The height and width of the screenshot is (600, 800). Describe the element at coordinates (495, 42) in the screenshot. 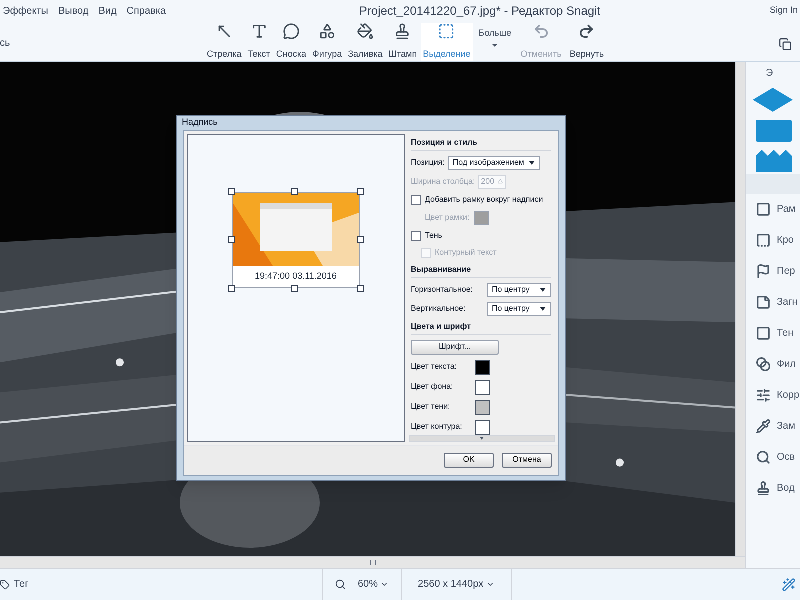

I see `more-button: Больше` at that location.